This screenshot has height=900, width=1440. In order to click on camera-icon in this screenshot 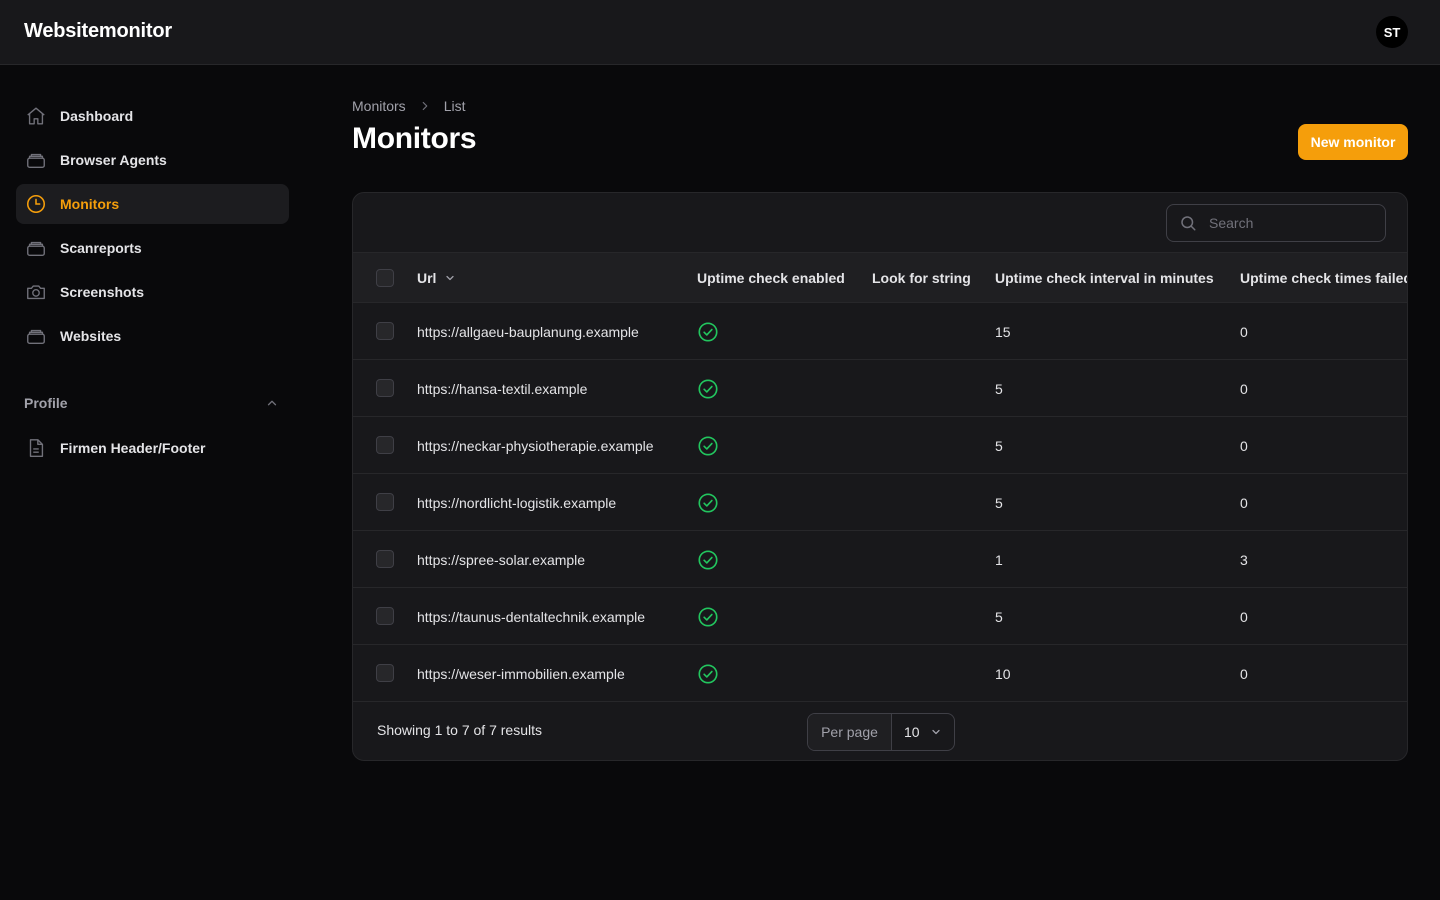, I will do `click(36, 292)`.